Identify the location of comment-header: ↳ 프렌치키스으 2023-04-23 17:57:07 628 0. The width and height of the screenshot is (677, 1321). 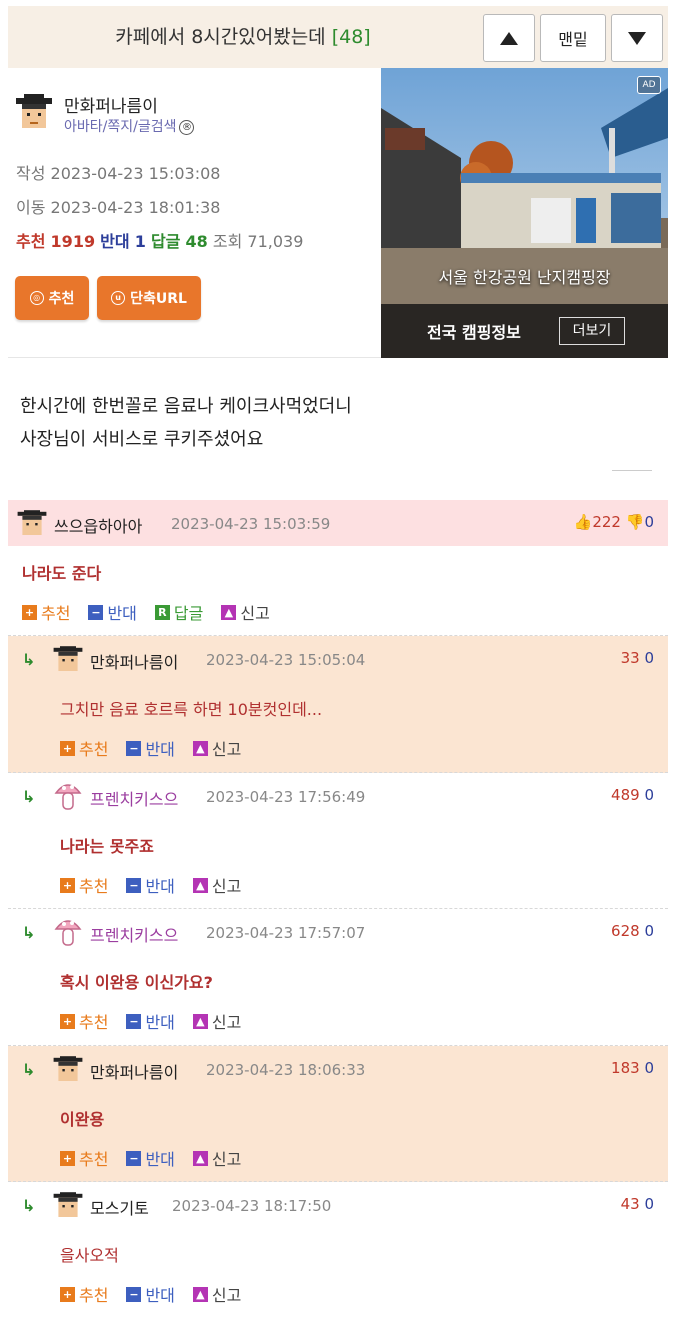
(338, 932).